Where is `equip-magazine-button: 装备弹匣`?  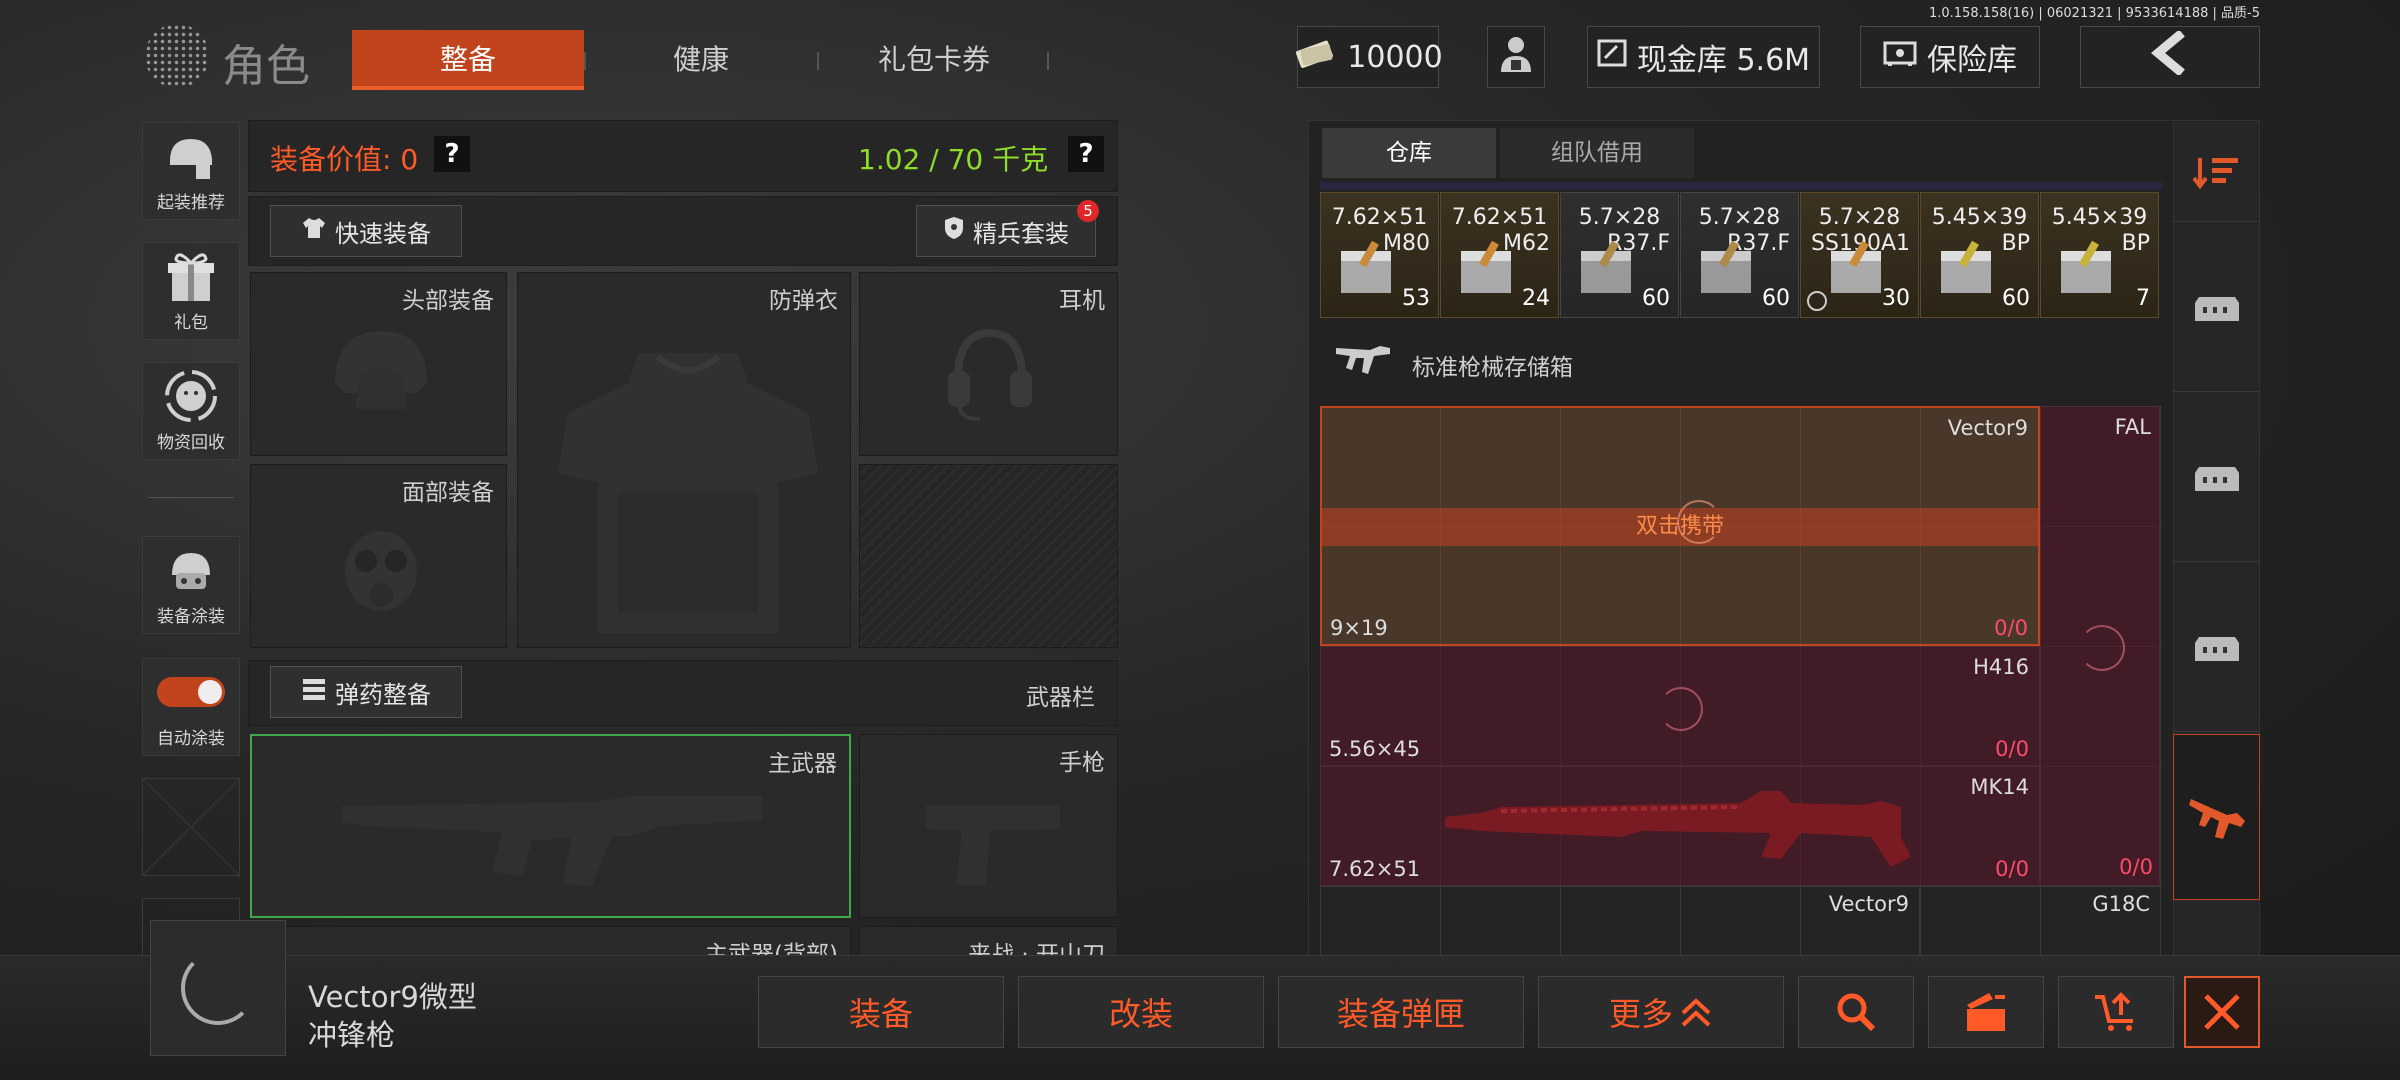 equip-magazine-button: 装备弹匣 is located at coordinates (1401, 1012).